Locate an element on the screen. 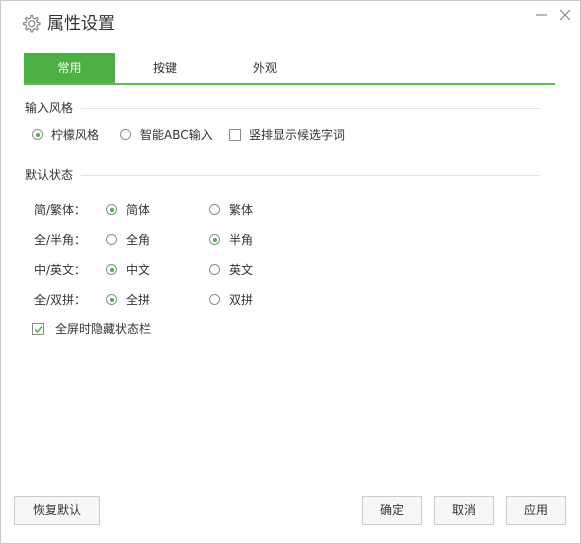  radio-english is located at coordinates (214, 269).